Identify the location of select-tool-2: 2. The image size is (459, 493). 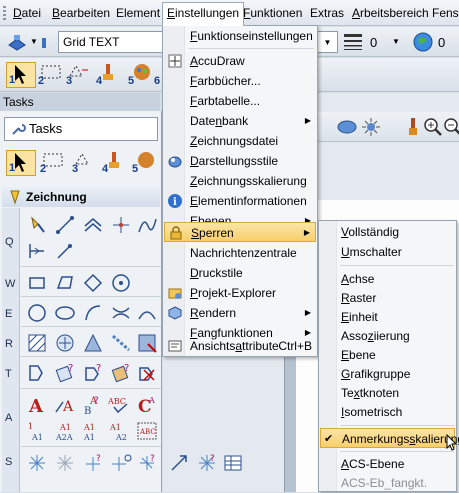
(51, 75).